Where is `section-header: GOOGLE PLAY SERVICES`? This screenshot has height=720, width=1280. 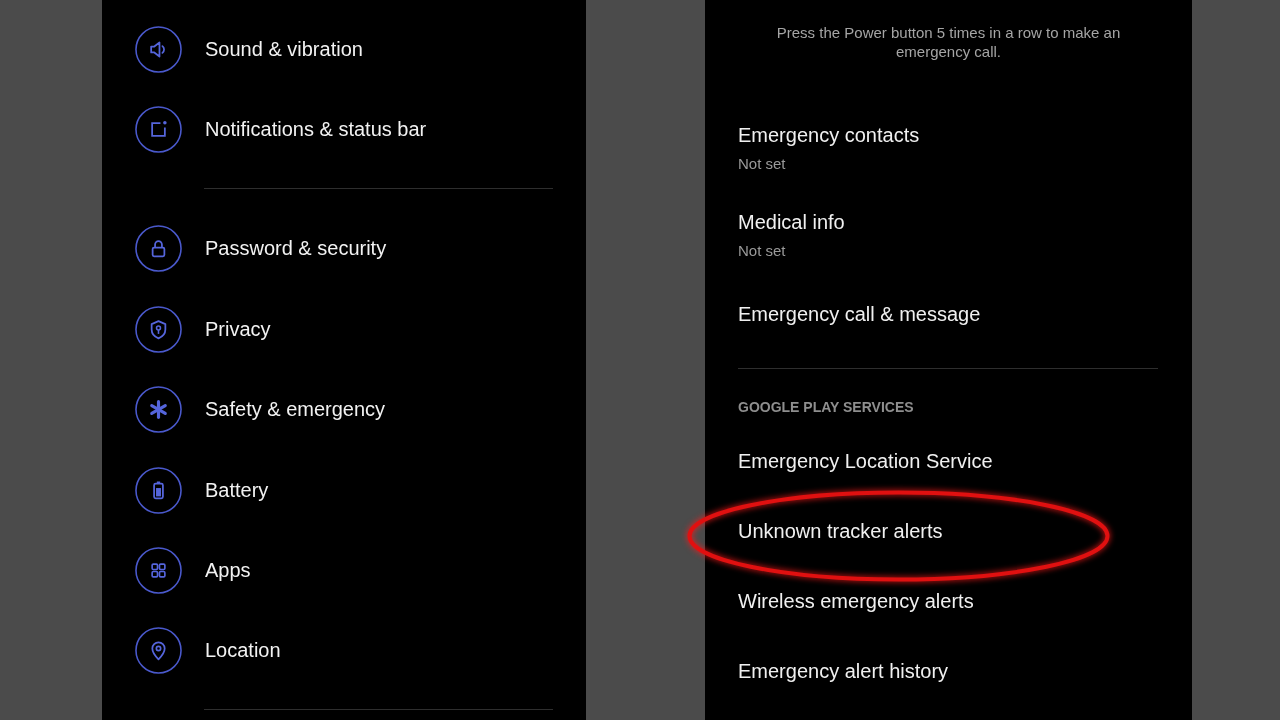
section-header: GOOGLE PLAY SERVICES is located at coordinates (826, 407).